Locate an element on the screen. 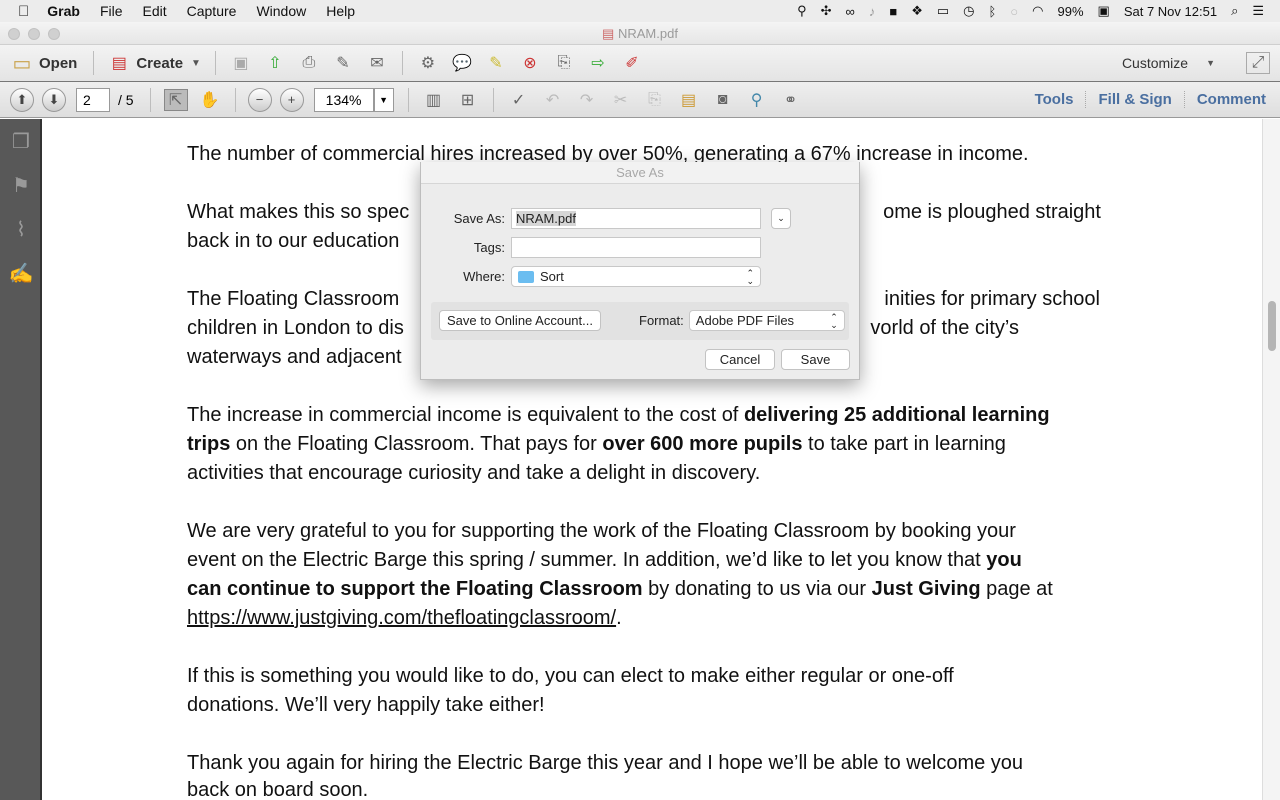  redo-icon: ↷ is located at coordinates (587, 100).